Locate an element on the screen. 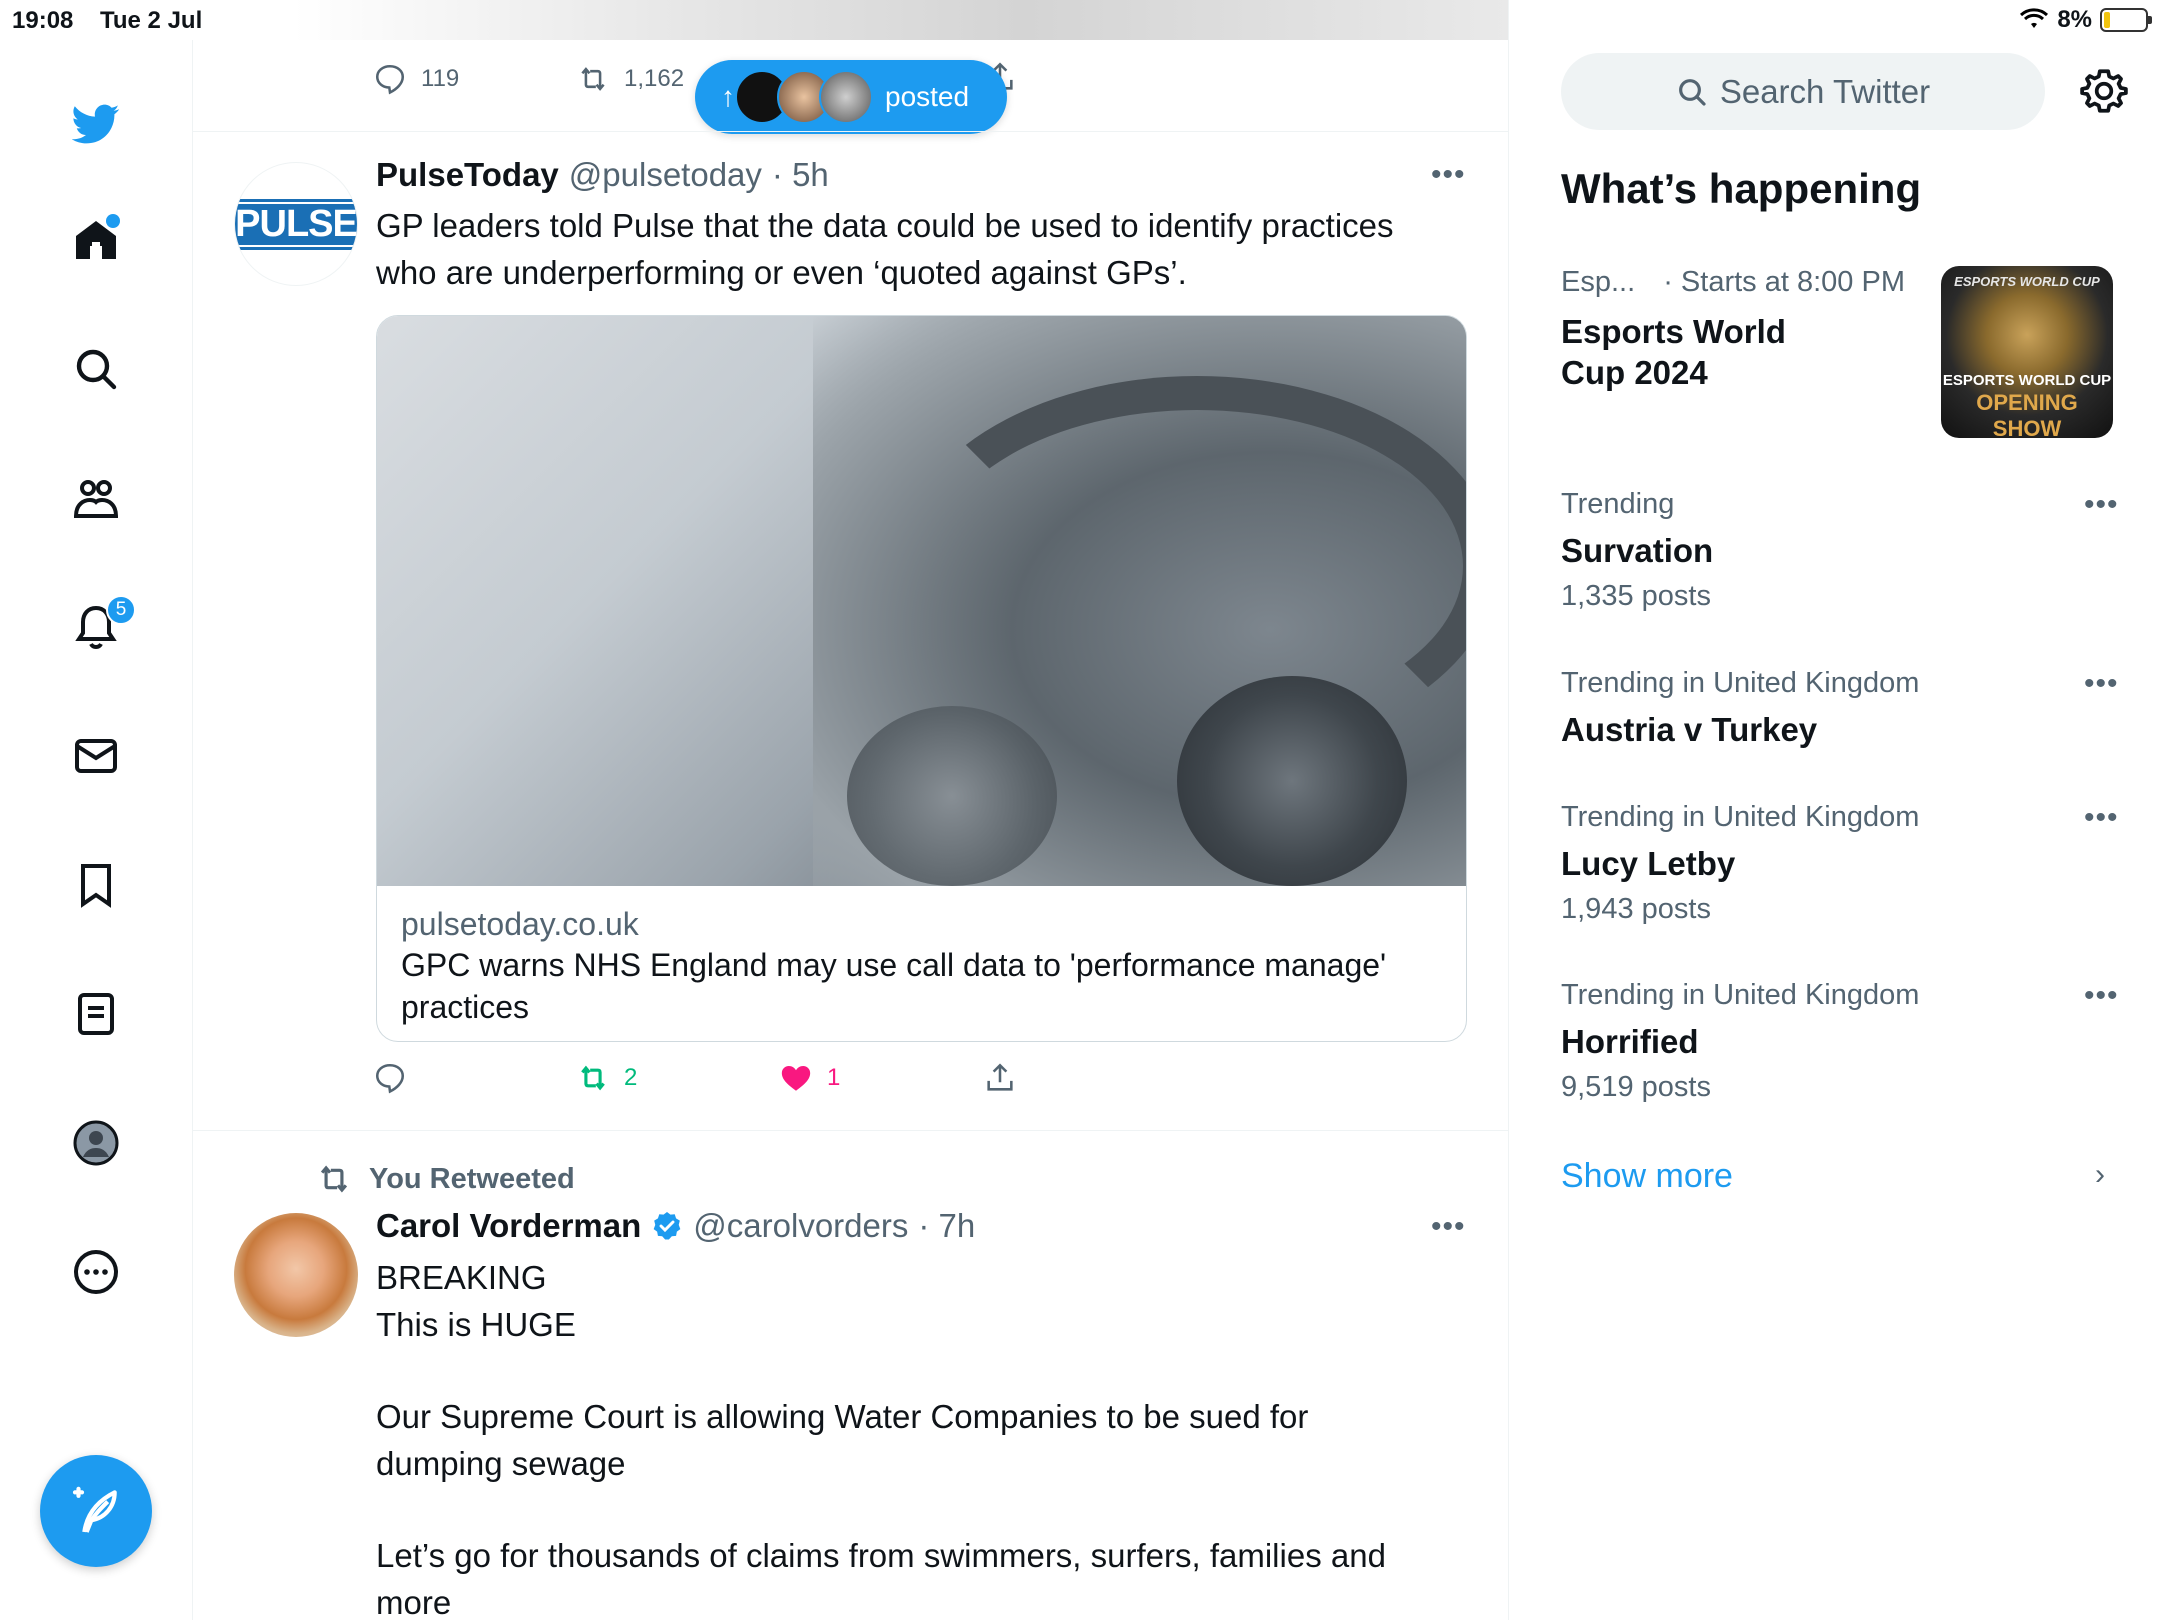 The image size is (2160, 1620). compose-feather-icon is located at coordinates (94, 1509).